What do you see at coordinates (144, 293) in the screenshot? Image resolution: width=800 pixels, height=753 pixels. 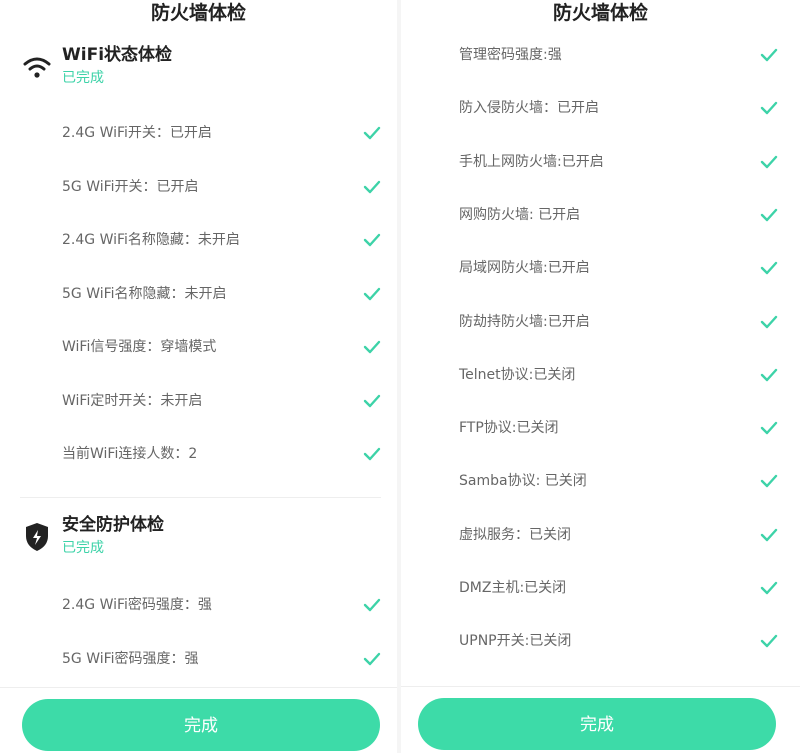 I see `check-item-label: 5G WiFi名称隐藏：未开启` at bounding box center [144, 293].